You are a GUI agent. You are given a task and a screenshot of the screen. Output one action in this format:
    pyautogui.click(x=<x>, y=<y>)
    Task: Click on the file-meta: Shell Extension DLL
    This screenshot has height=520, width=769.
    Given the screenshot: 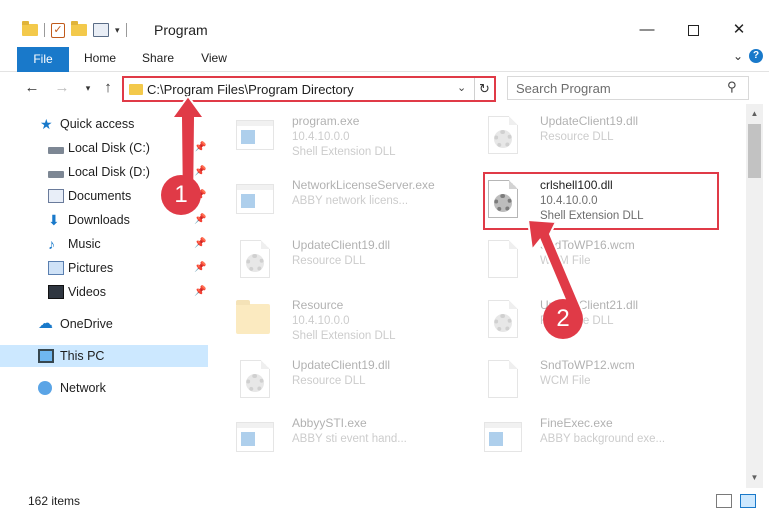 What is the action you would take?
    pyautogui.click(x=344, y=336)
    